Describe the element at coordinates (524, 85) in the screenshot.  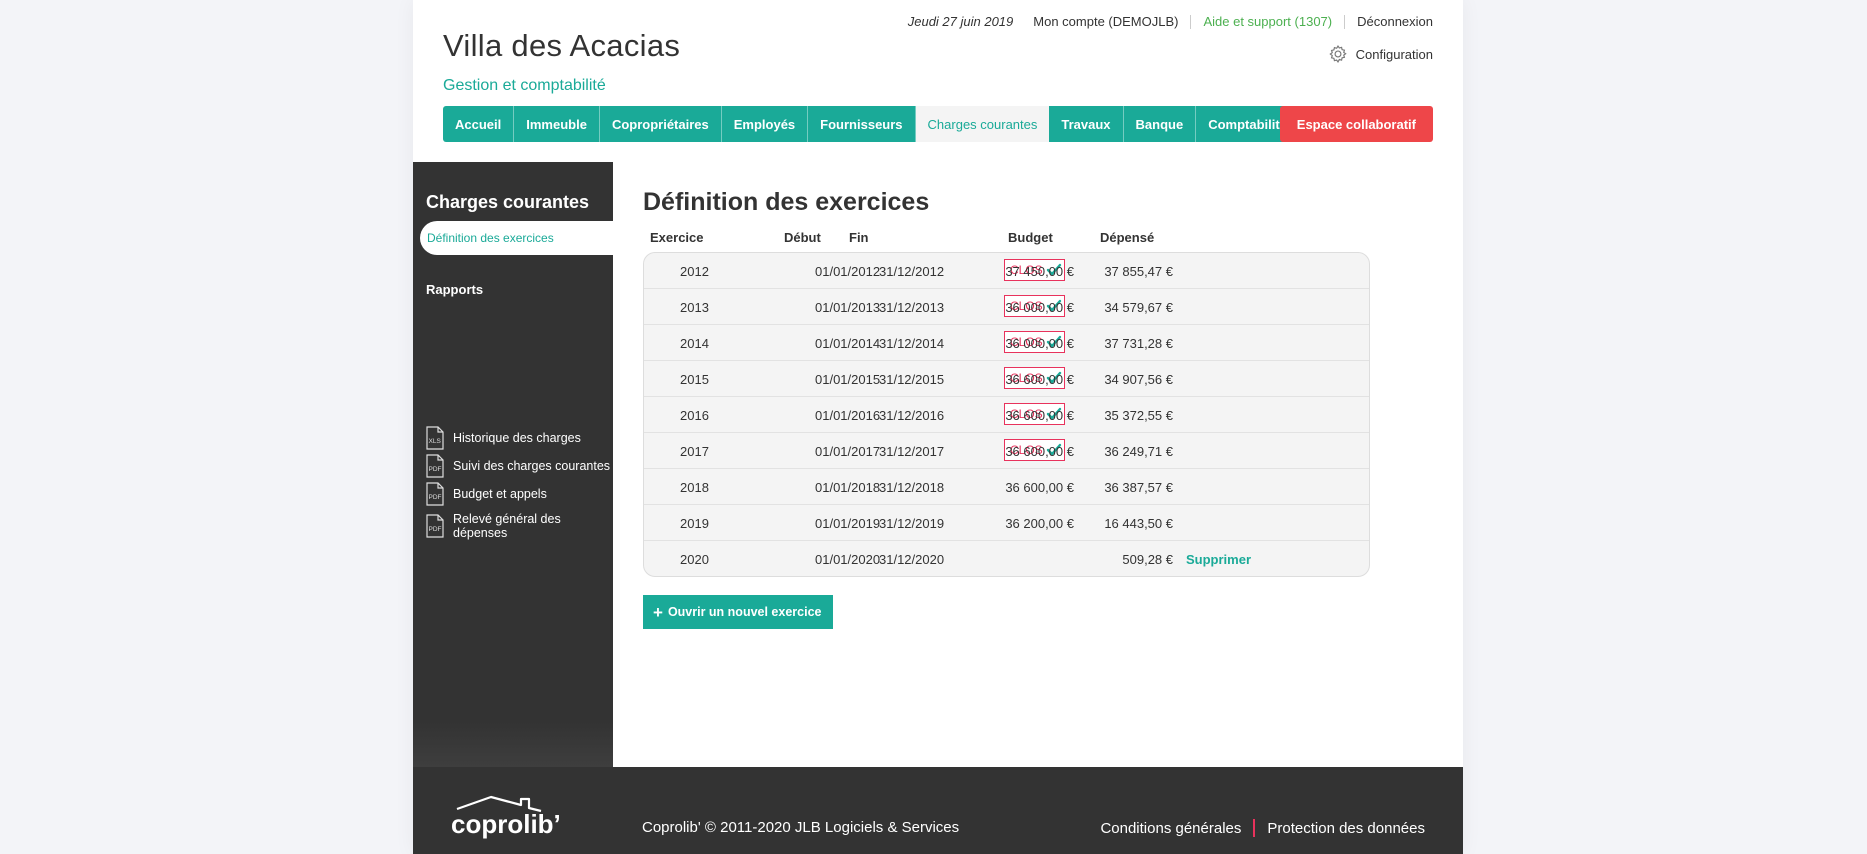
I see `site-subtitle: Gestion et comptabilité` at that location.